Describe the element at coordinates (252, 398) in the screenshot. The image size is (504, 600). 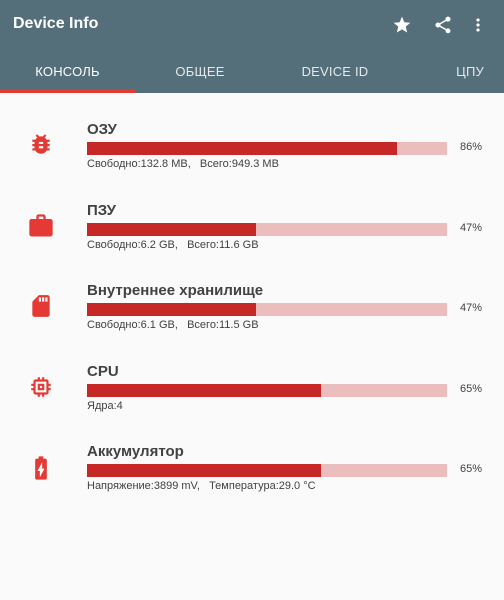
I see `list-item-cpu: CPU 65% Ядра:4` at that location.